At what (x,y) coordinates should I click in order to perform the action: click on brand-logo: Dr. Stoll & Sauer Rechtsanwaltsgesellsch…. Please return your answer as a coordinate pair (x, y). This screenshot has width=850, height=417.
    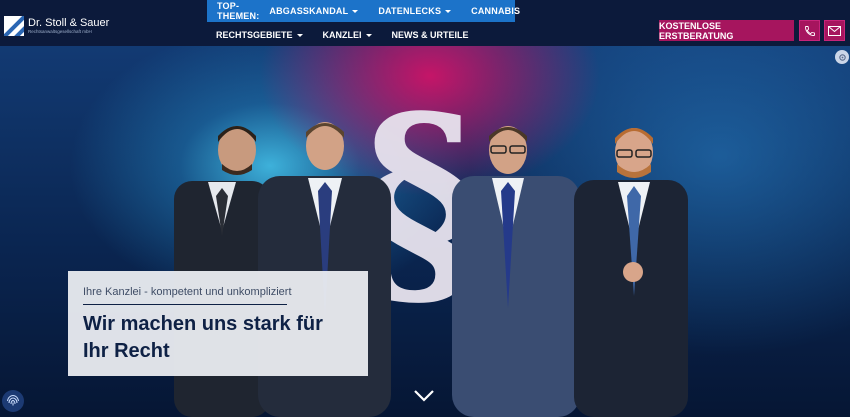
    Looking at the image, I should click on (56, 26).